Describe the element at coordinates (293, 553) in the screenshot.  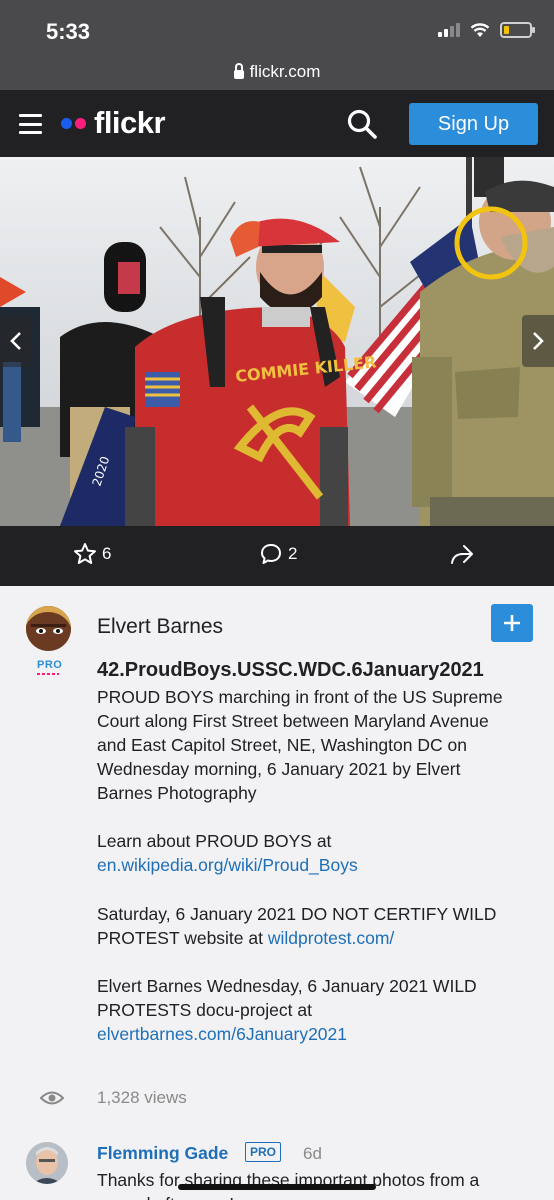
I see `comment-count: 2` at that location.